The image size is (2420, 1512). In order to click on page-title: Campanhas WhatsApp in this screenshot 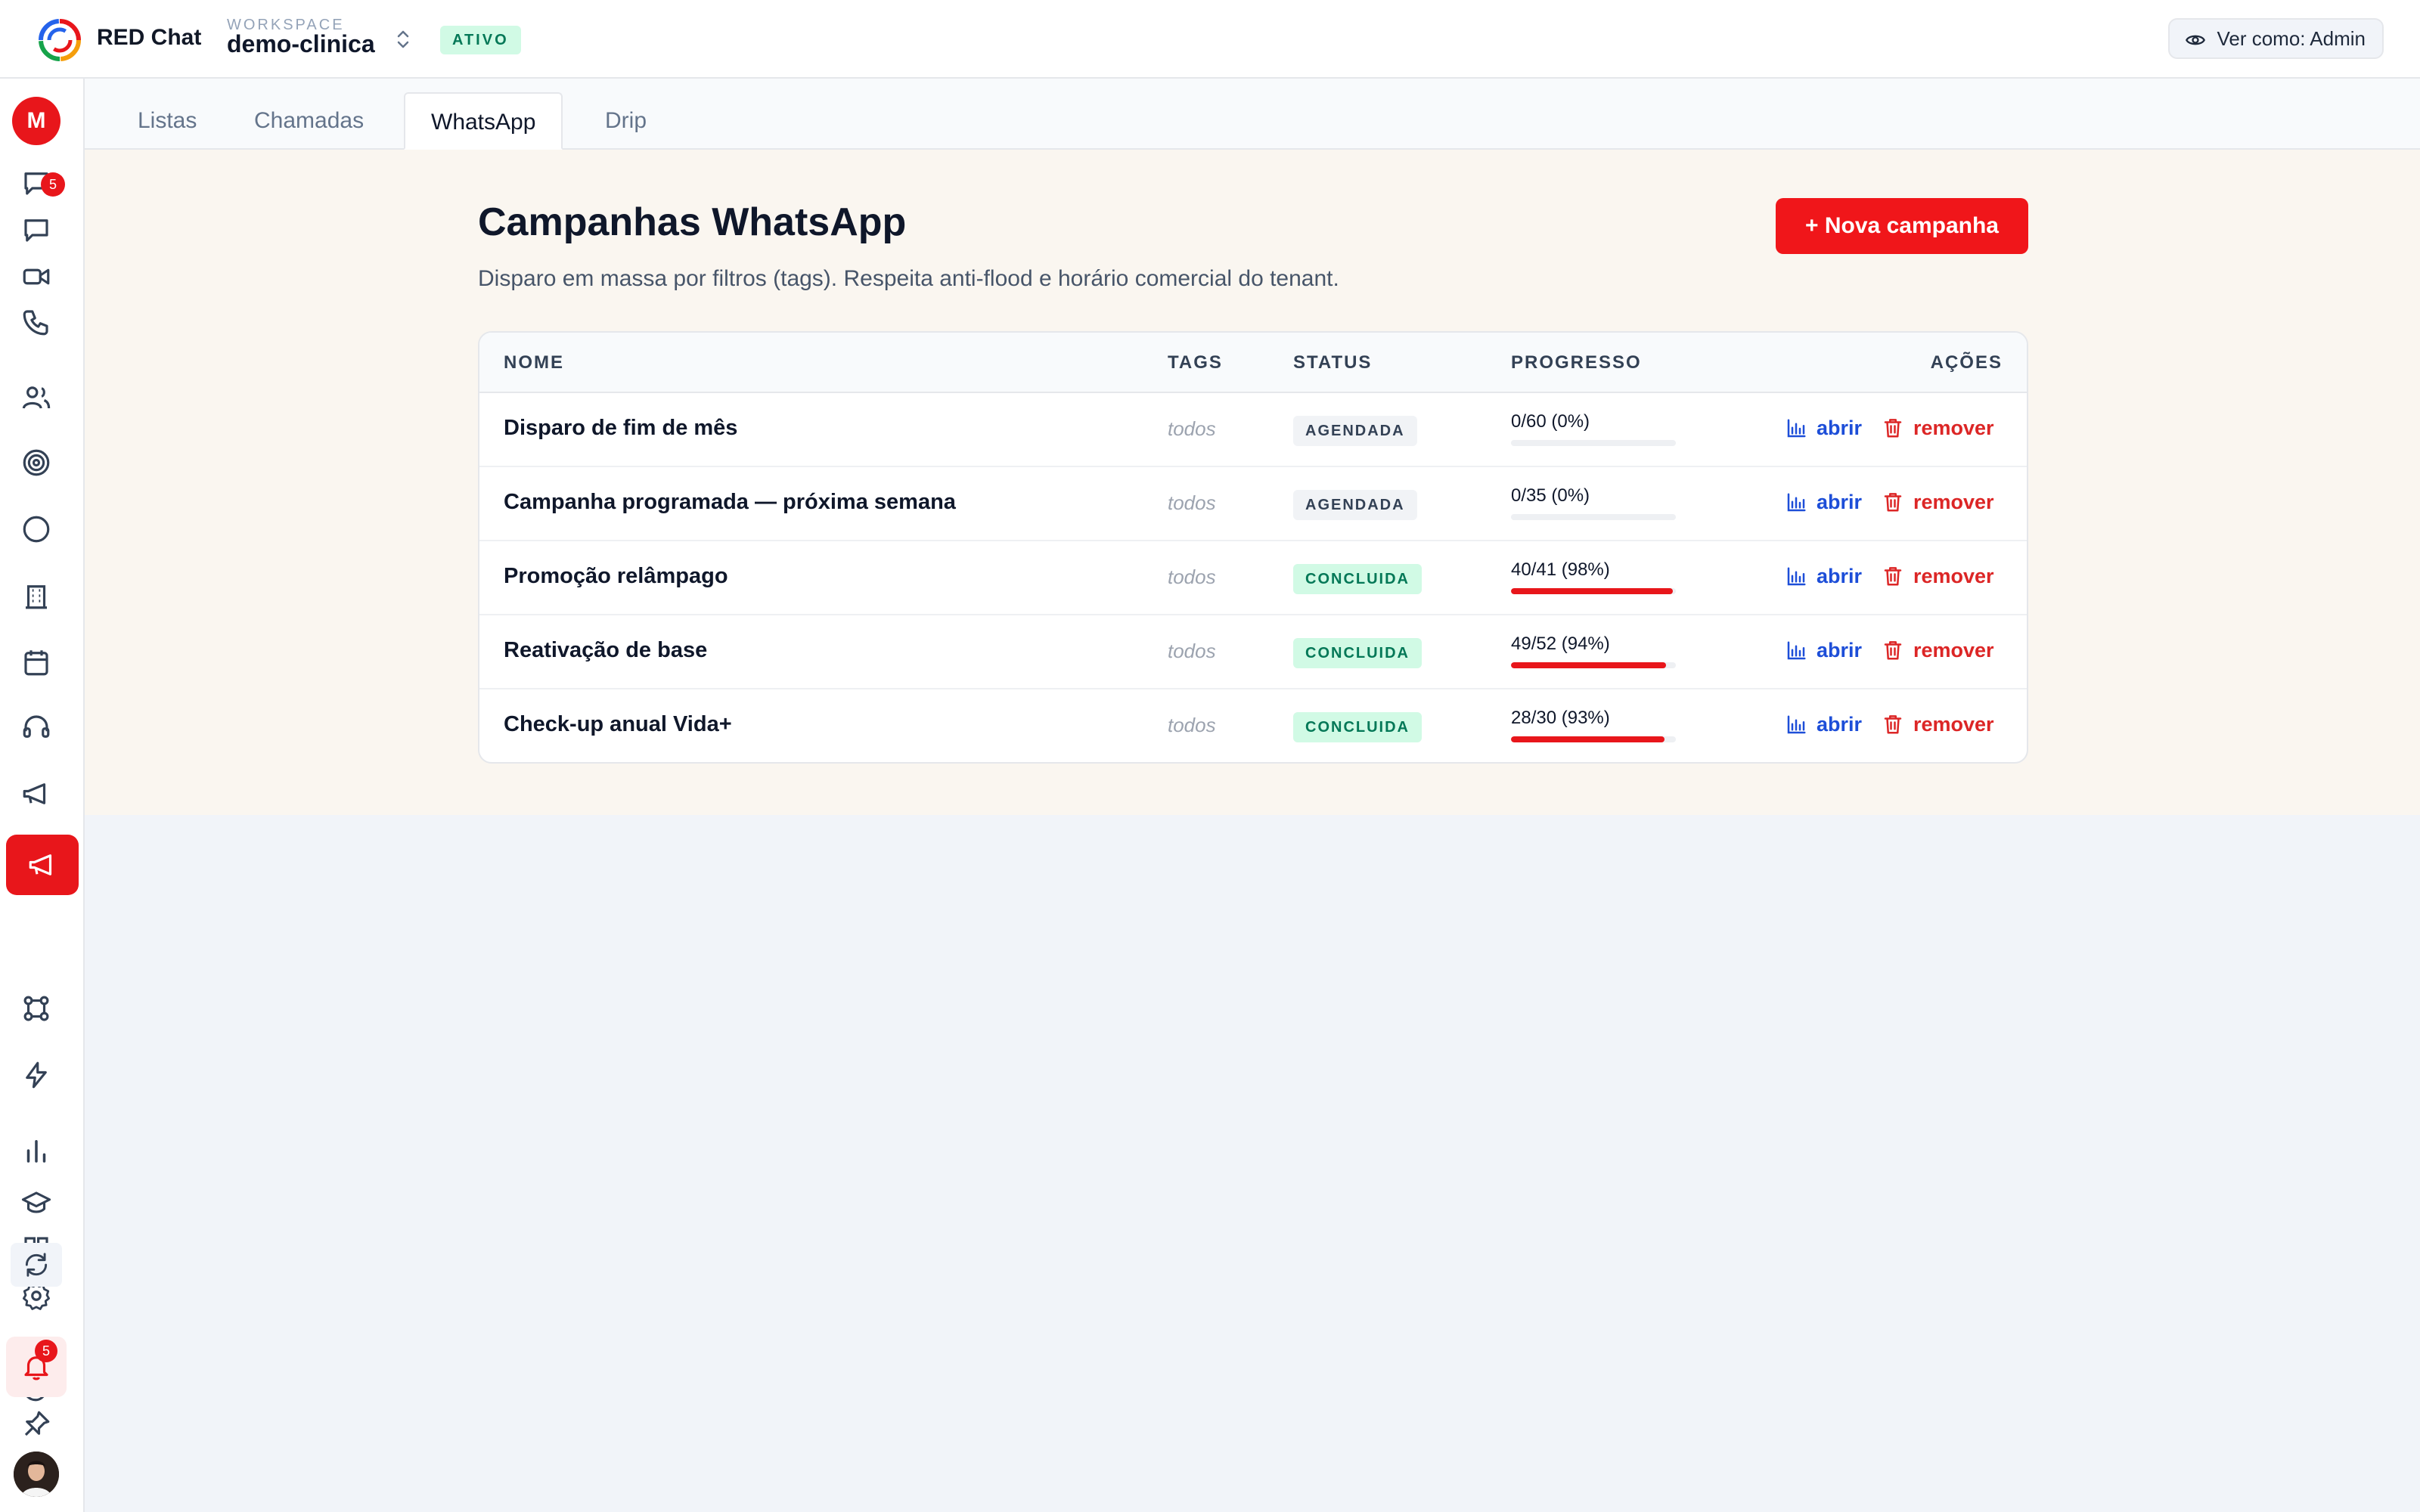, I will do `click(692, 222)`.